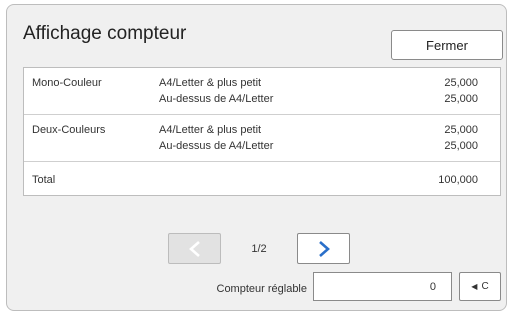 The image size is (515, 318). I want to click on page-indicator: 1/2, so click(259, 249).